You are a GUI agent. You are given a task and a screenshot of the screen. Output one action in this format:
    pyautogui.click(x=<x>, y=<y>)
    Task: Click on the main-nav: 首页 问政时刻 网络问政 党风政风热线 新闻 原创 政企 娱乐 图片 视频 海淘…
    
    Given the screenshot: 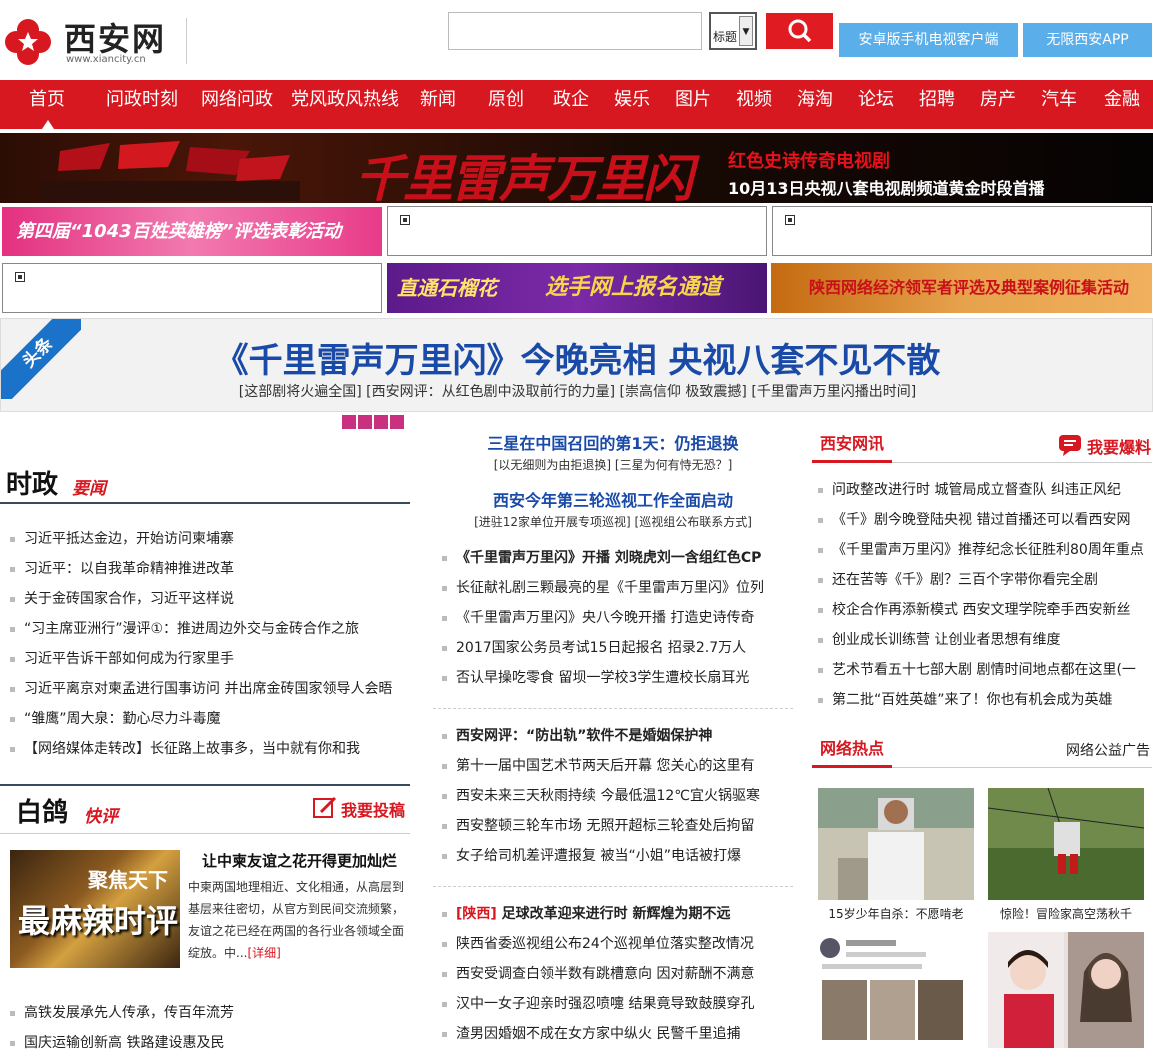 What is the action you would take?
    pyautogui.click(x=576, y=104)
    